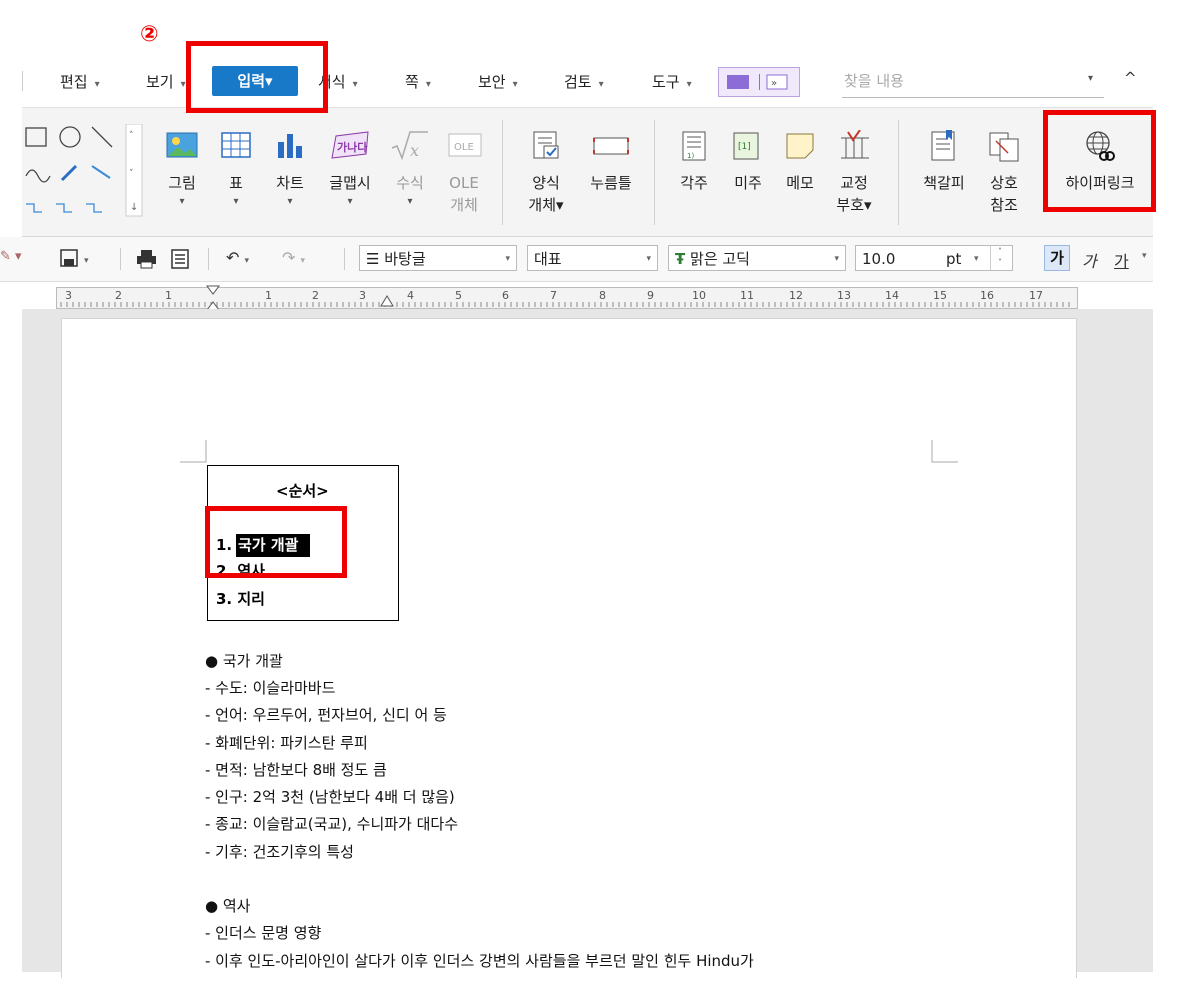 The image size is (1183, 997). Describe the element at coordinates (934, 258) in the screenshot. I see `font-size-select: 10.0 pt ▾ ˄ ˅` at that location.